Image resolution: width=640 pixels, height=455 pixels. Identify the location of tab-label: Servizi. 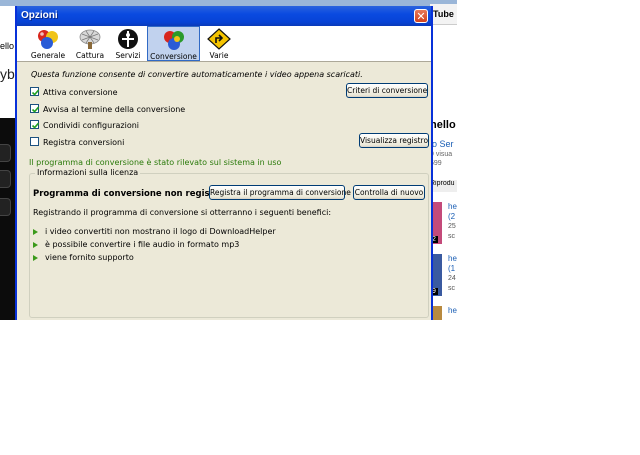
(128, 55).